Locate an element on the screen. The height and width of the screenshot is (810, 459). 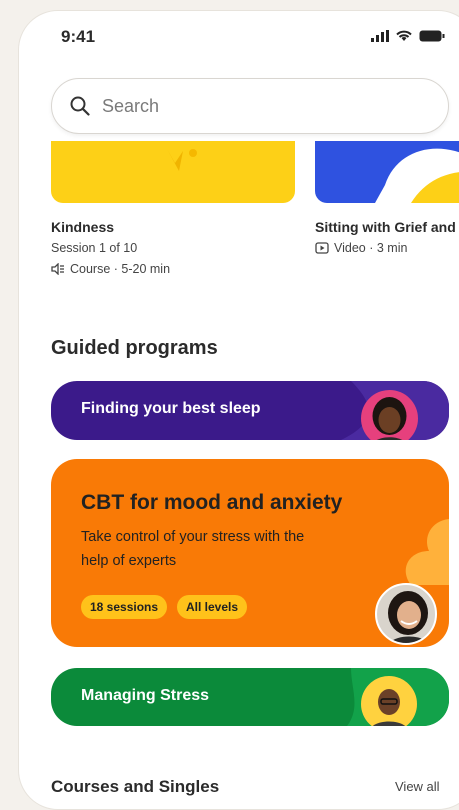
video-icon is located at coordinates (322, 248).